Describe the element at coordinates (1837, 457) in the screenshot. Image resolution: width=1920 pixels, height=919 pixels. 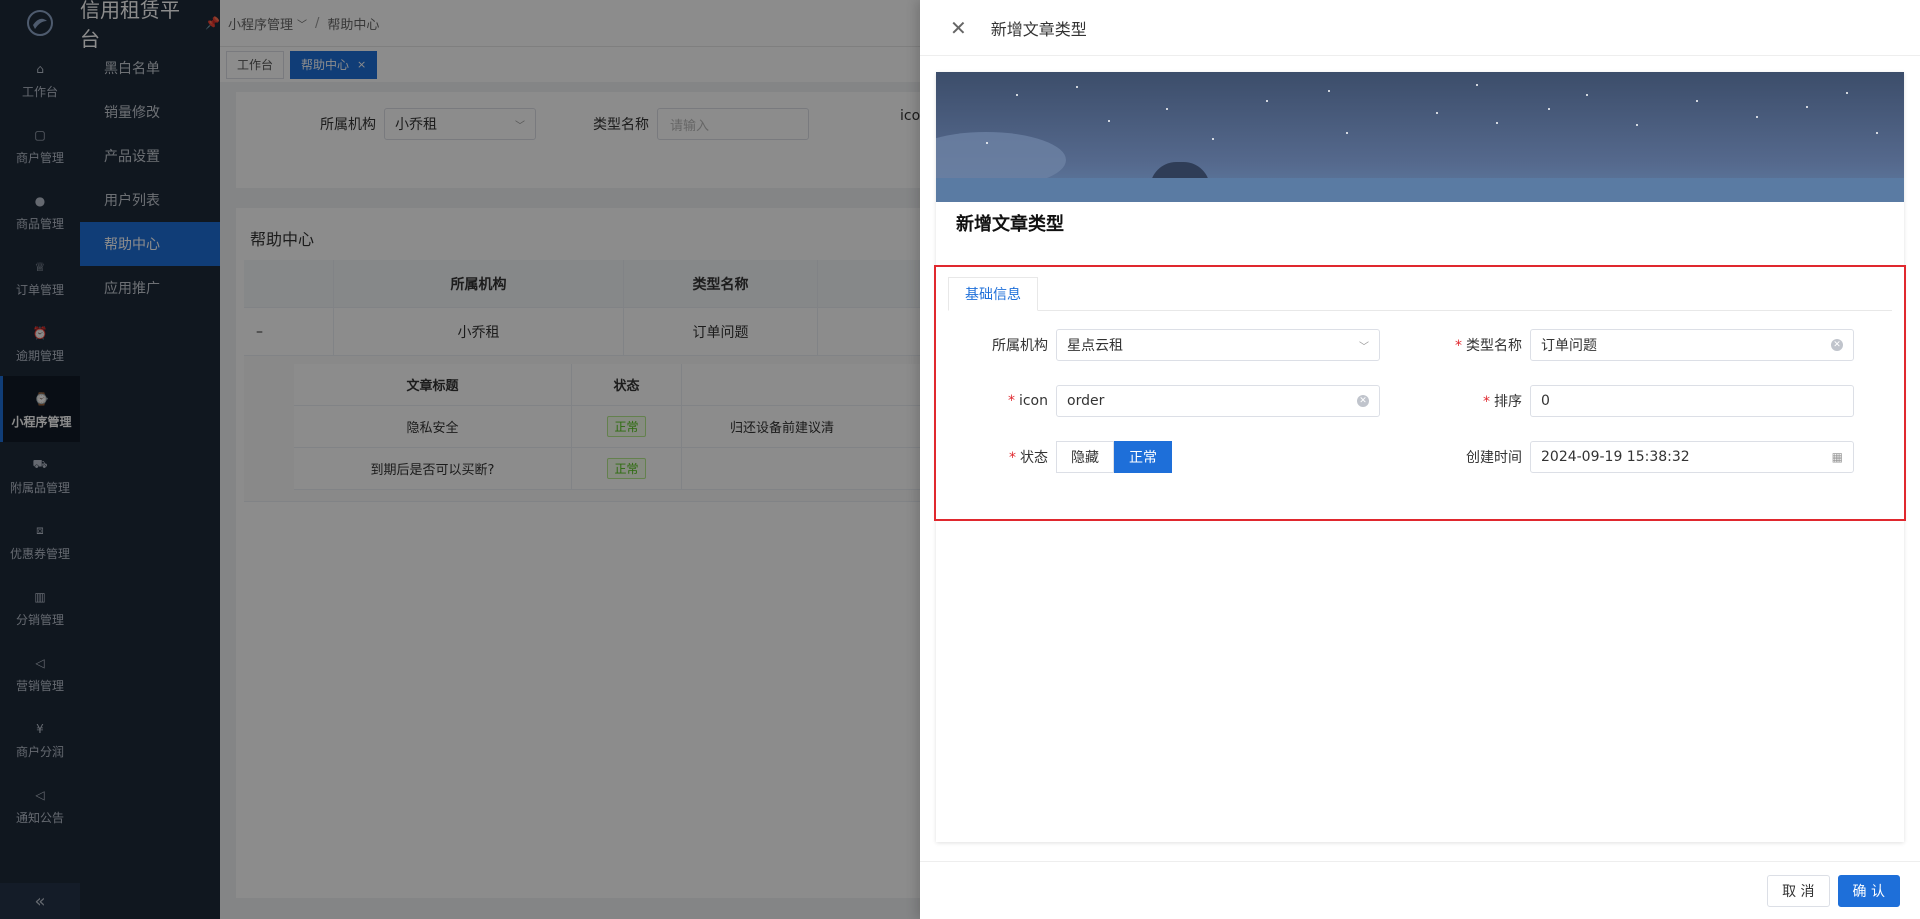
I see `calendar-icon: ▦` at that location.